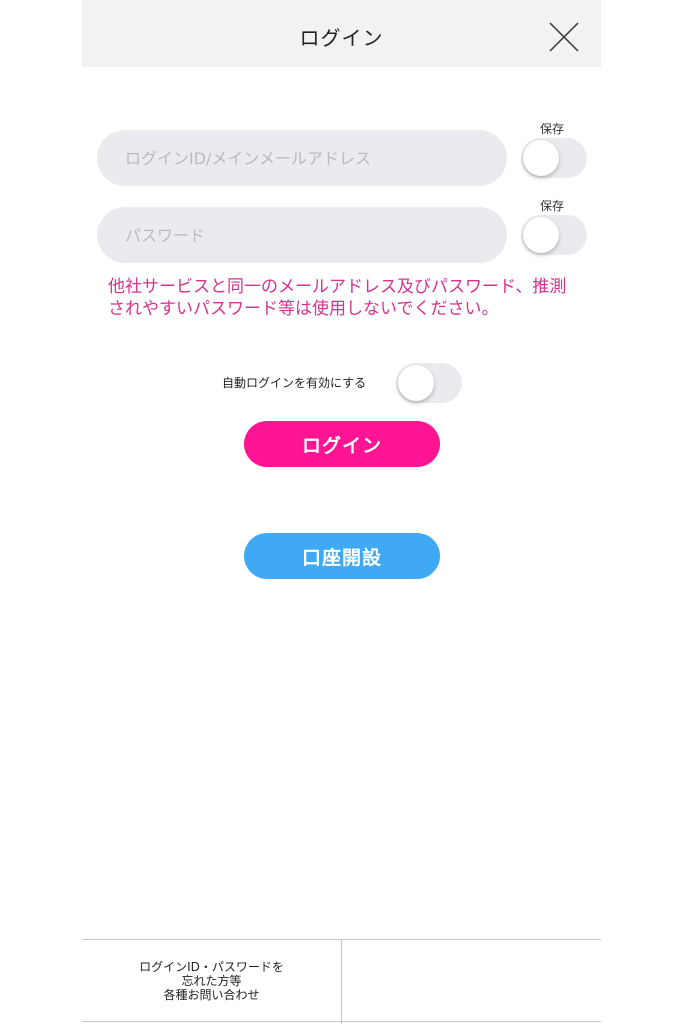  I want to click on footer-vertical-divider, so click(341, 981).